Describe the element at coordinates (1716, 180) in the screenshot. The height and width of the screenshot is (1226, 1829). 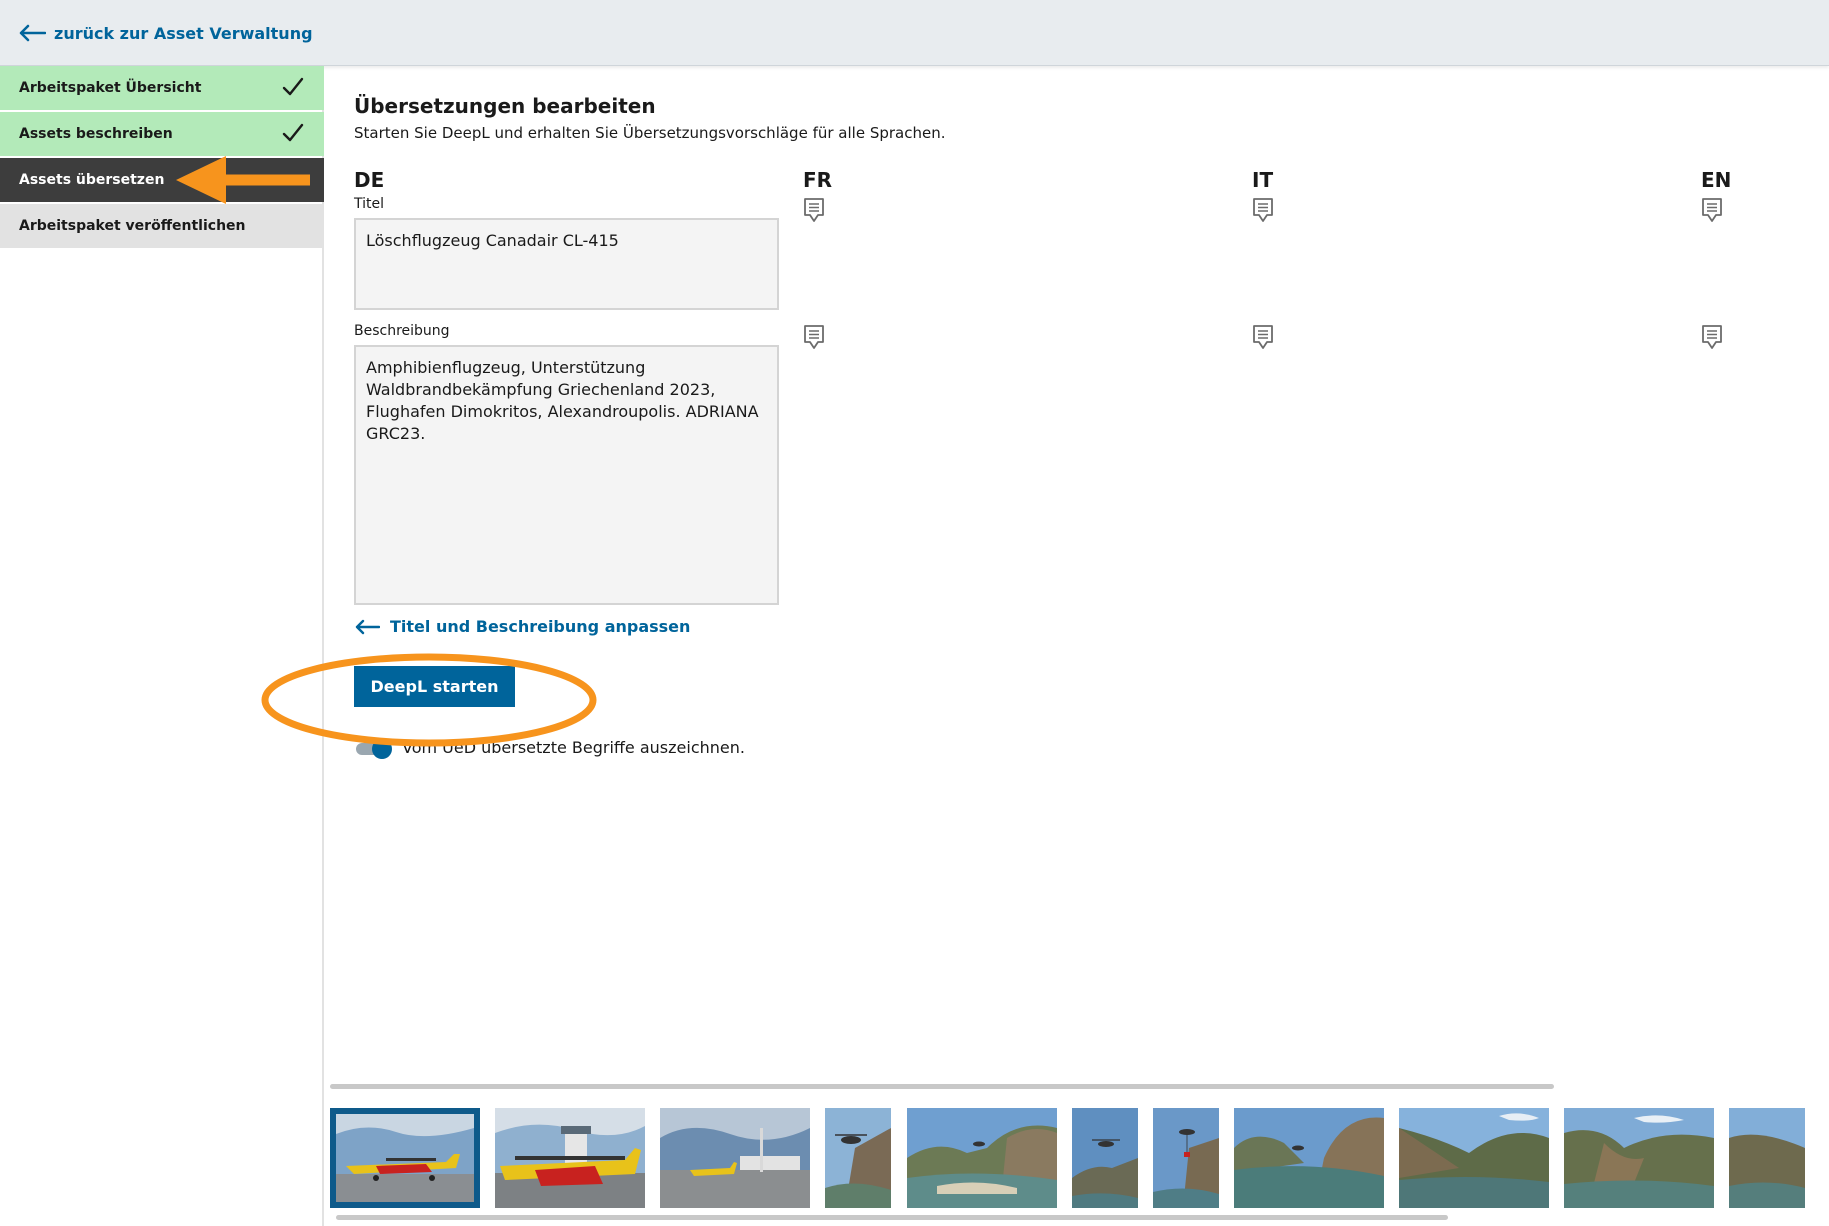
I see `language-heading-en: EN` at that location.